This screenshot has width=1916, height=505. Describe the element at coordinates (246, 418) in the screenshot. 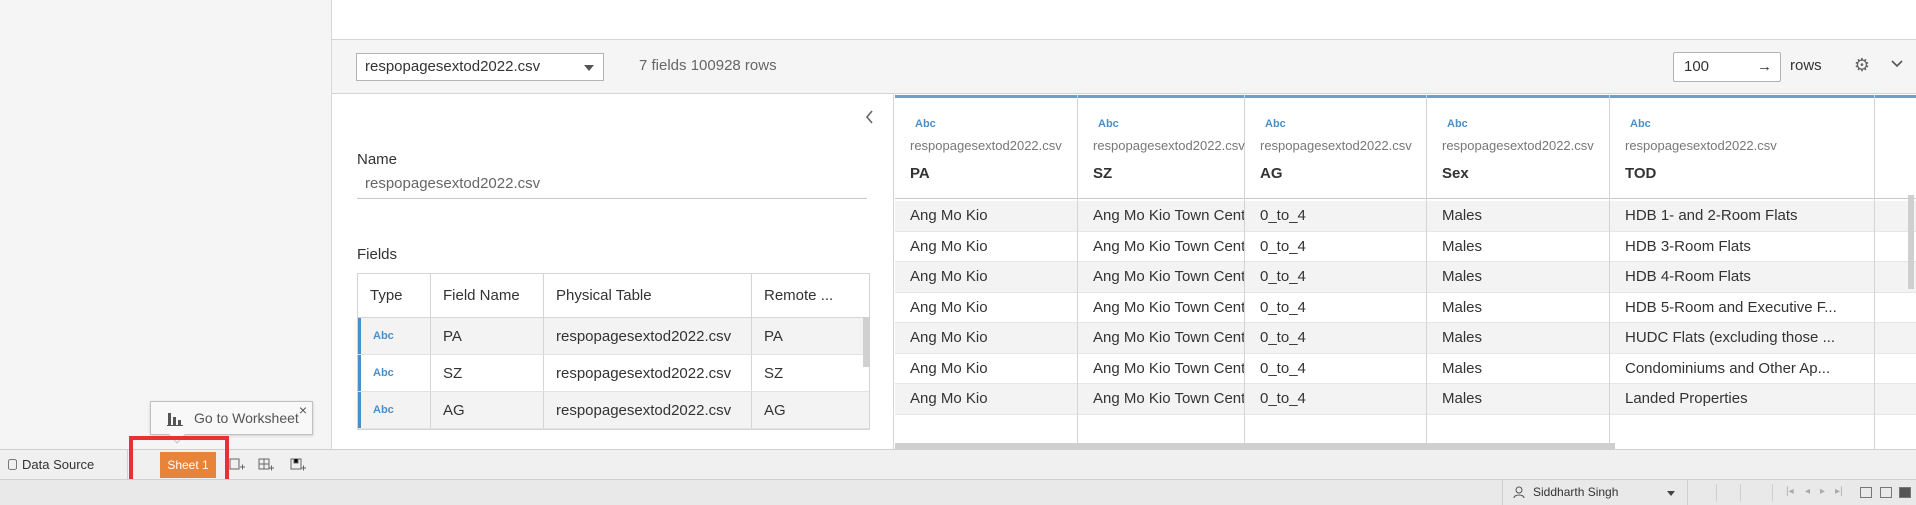

I see `tooltip-label: Go to Worksheet` at that location.